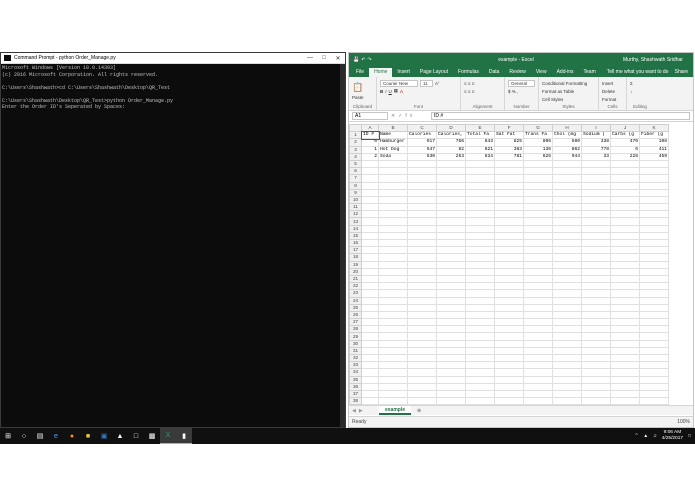 The image size is (695, 494). What do you see at coordinates (538, 128) in the screenshot?
I see `column-header-g: G` at bounding box center [538, 128].